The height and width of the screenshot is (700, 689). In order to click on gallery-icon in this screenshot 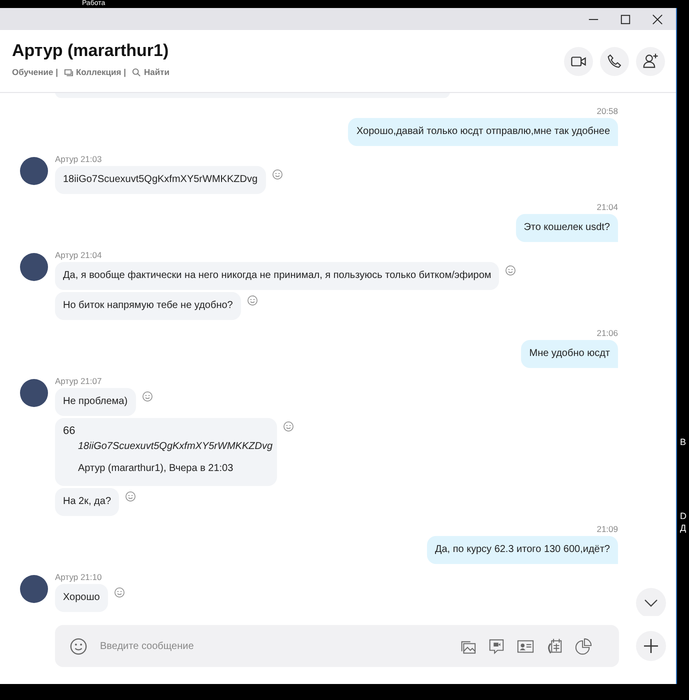, I will do `click(68, 72)`.